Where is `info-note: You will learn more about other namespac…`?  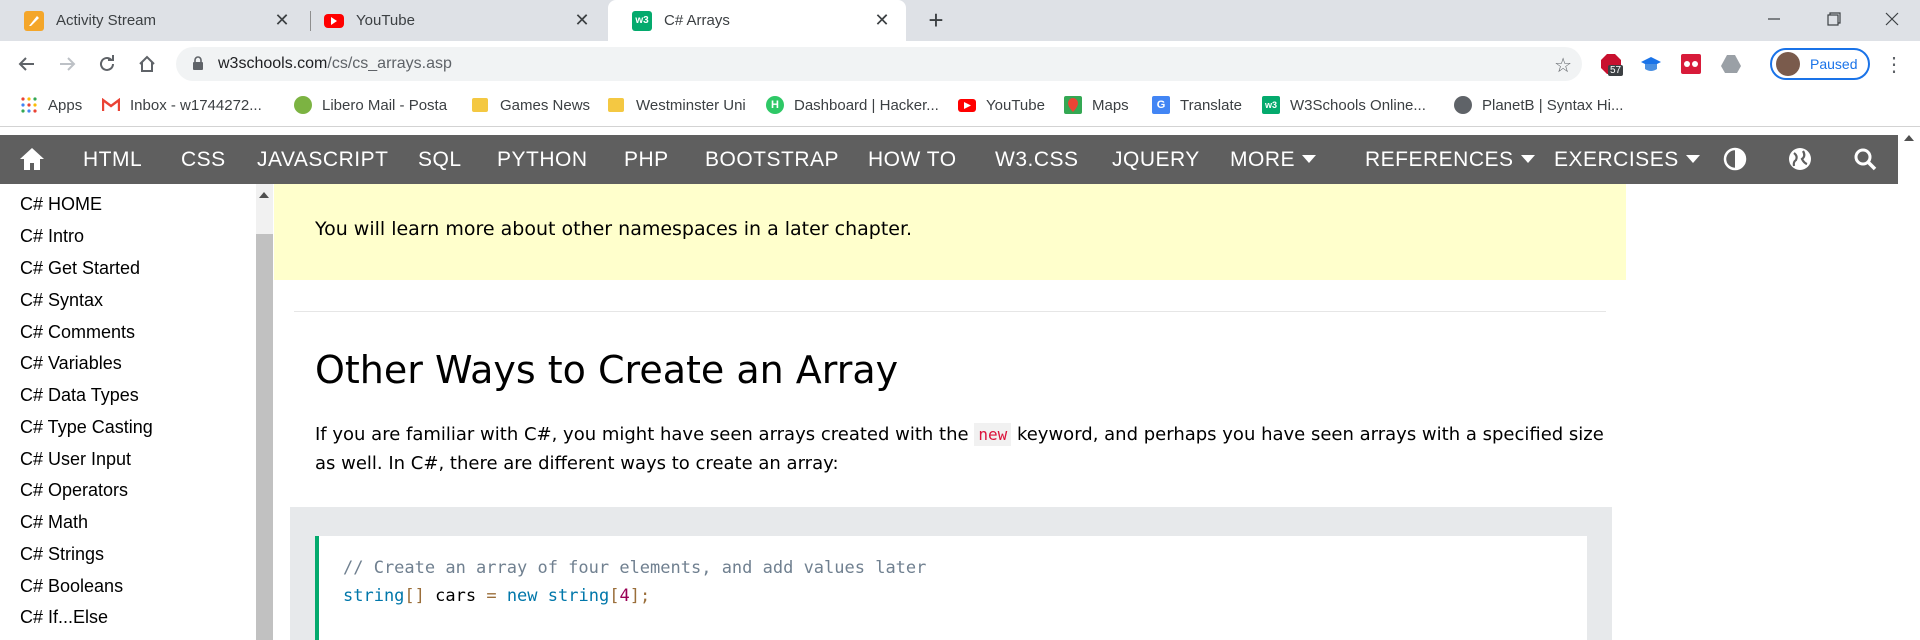
info-note: You will learn more about other namespac… is located at coordinates (950, 232).